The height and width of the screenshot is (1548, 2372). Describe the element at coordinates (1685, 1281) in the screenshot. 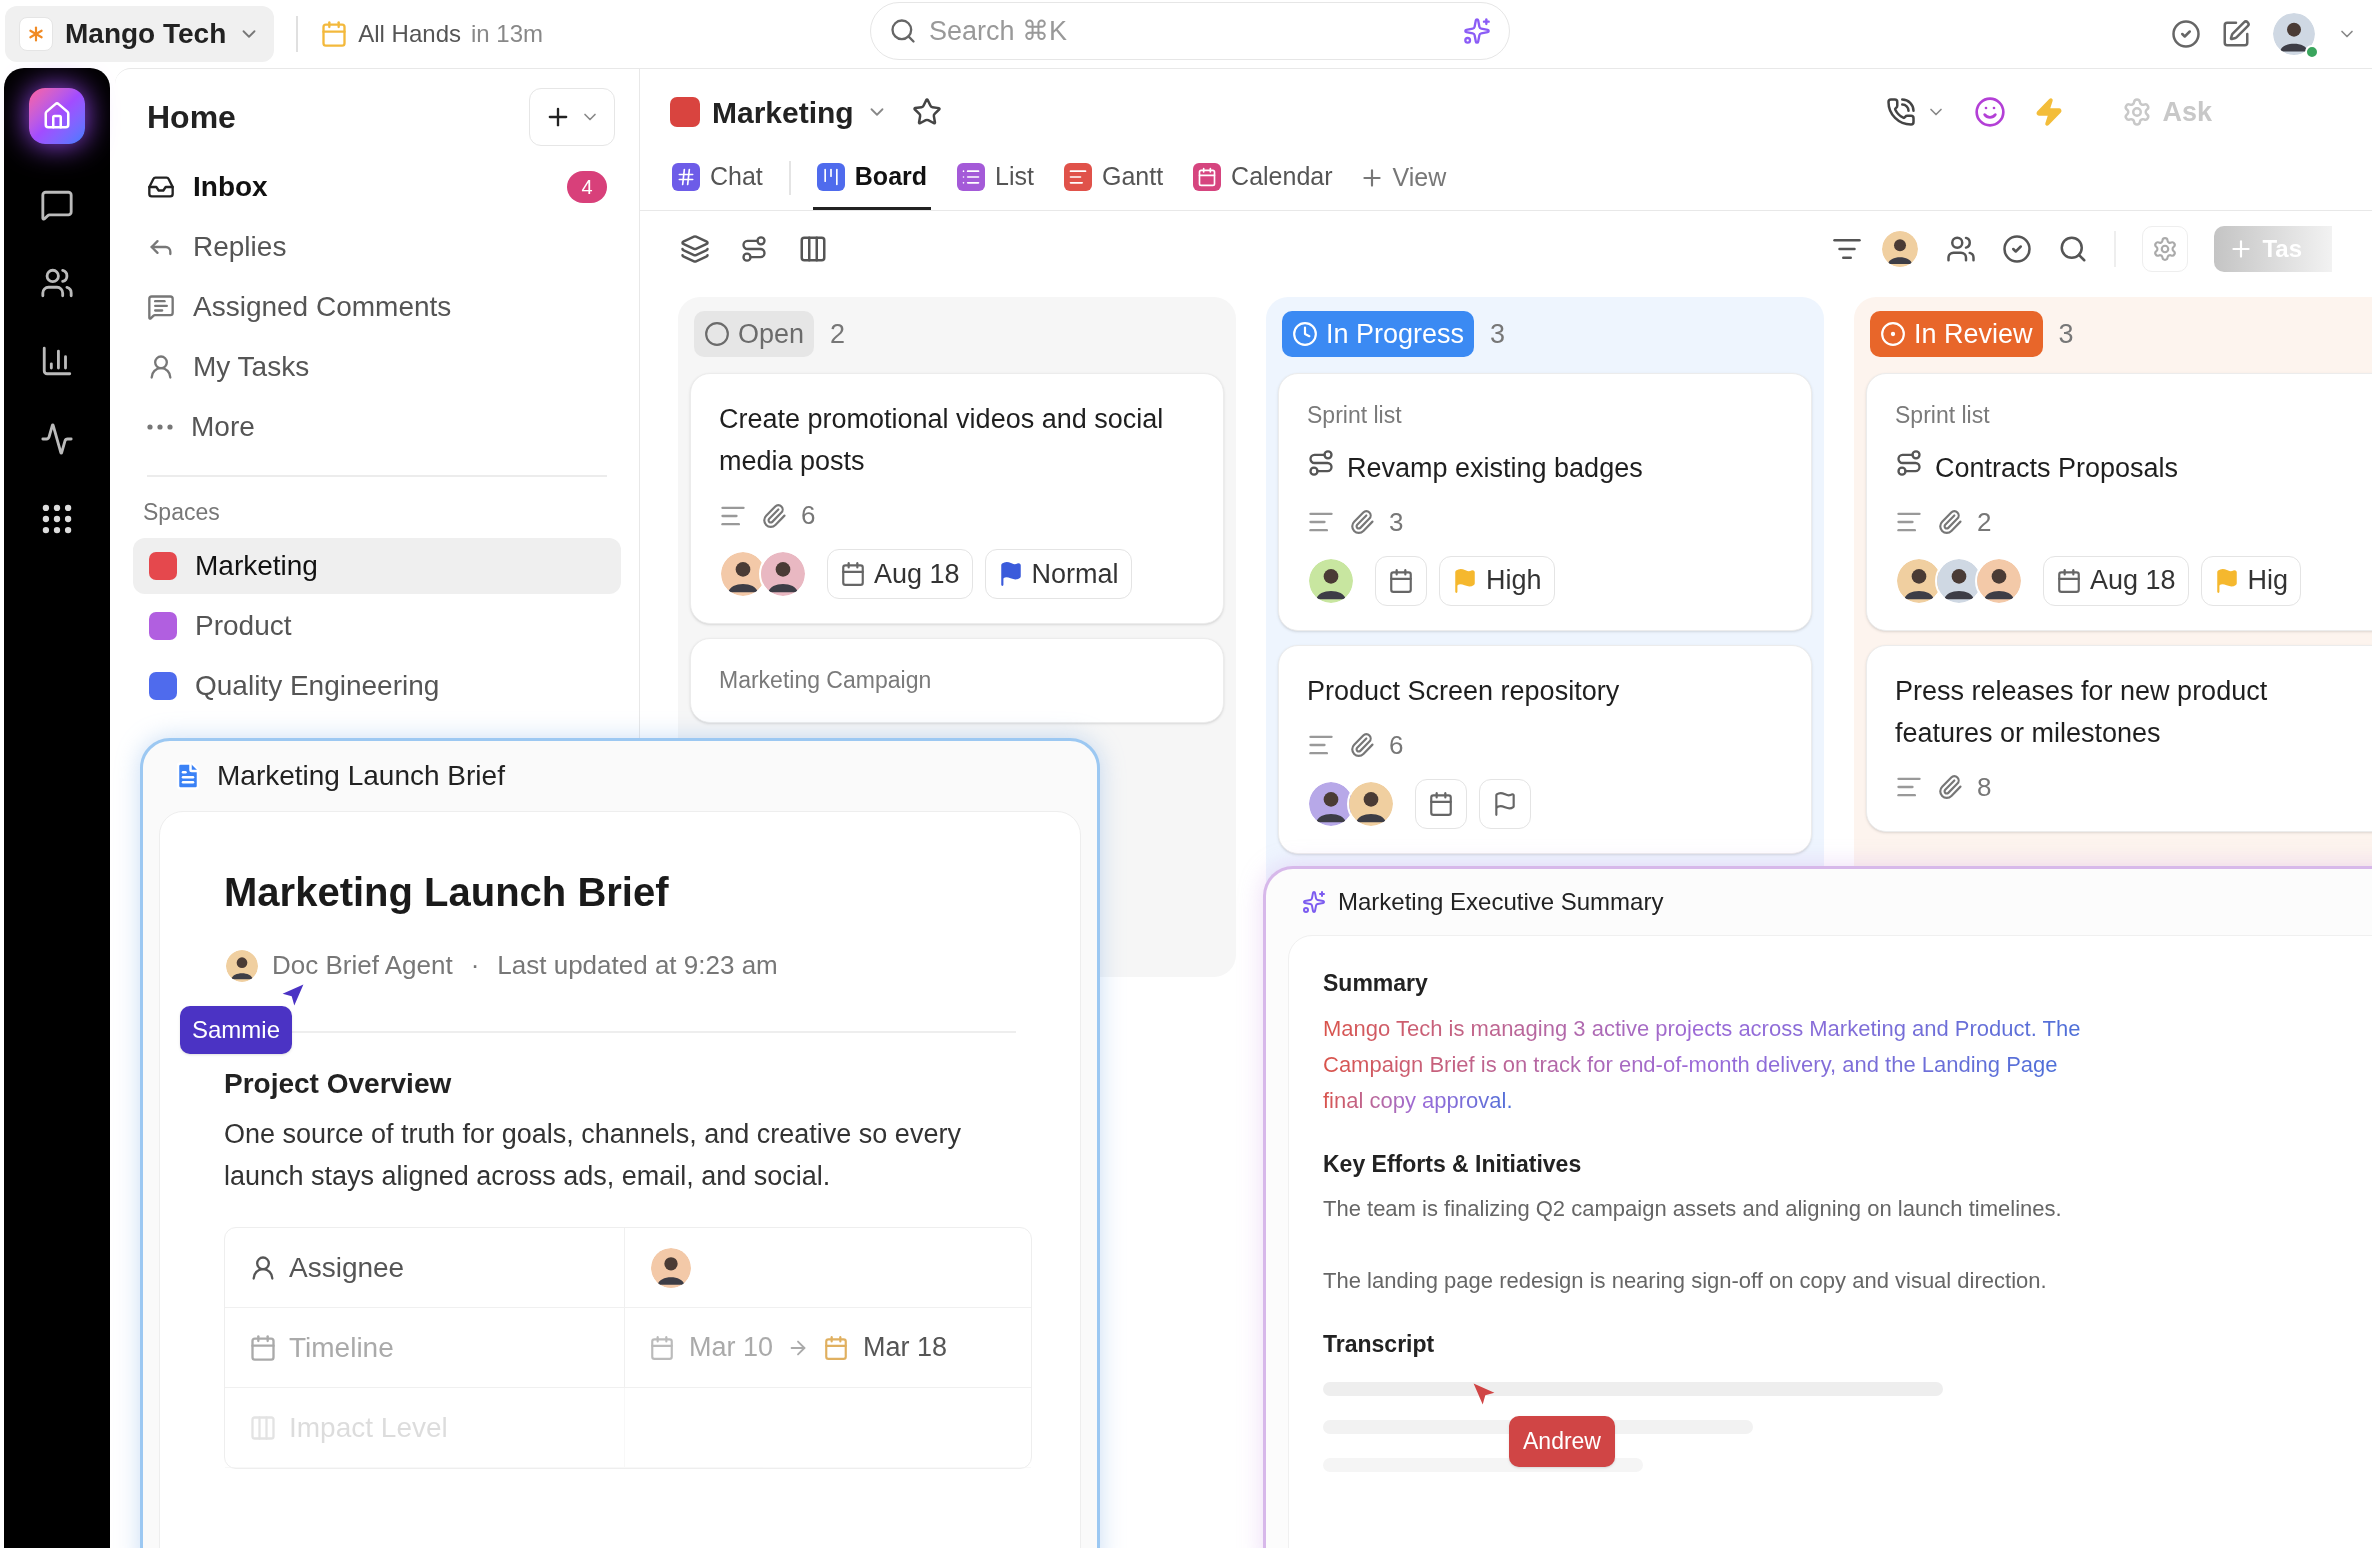

I see `summary-paragraph: The landing page redesign is nearing sign-off on copy and visual direction.` at that location.